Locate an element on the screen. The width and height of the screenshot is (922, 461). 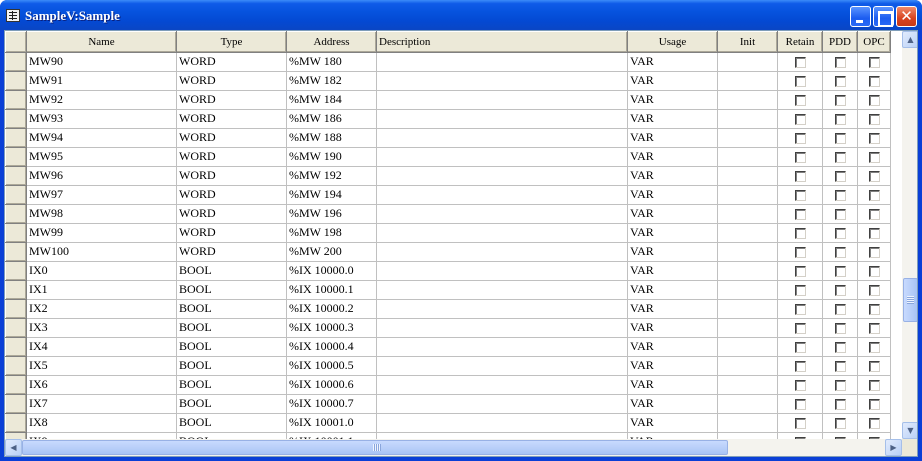
table-row: MW98 WORD %MW 196 VAR is located at coordinates (448, 214).